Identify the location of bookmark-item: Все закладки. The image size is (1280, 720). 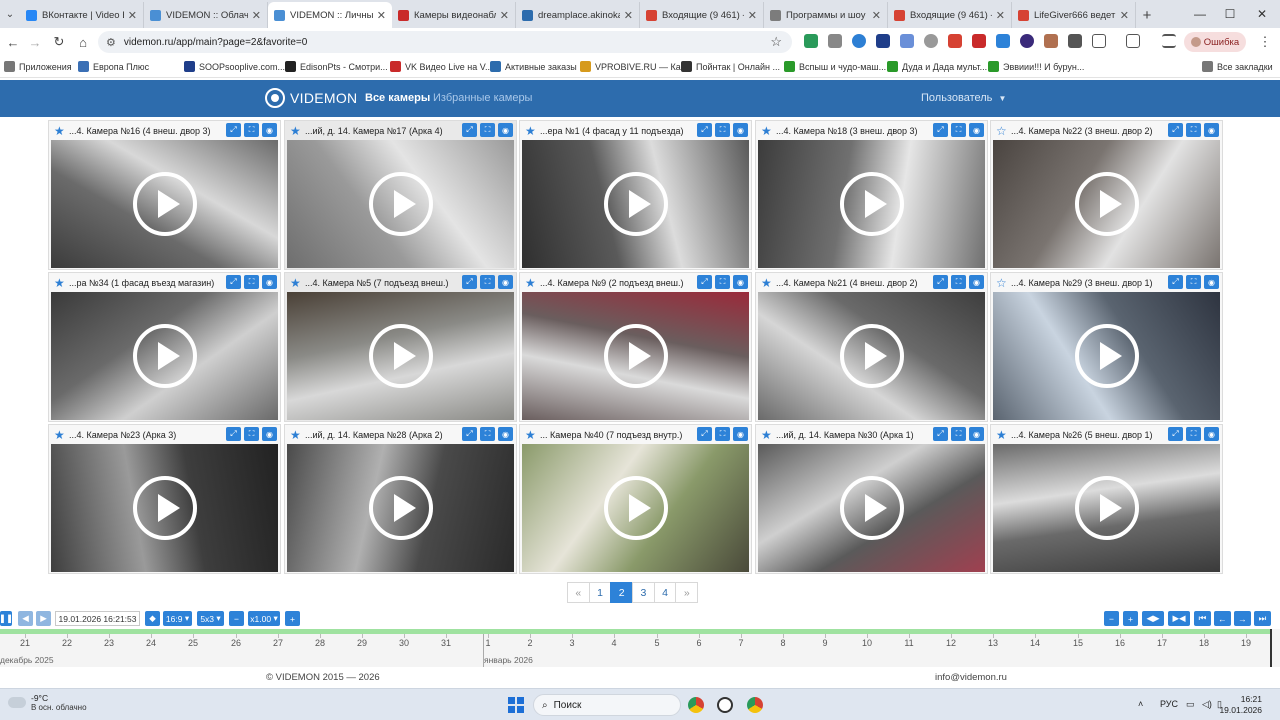
(1237, 66).